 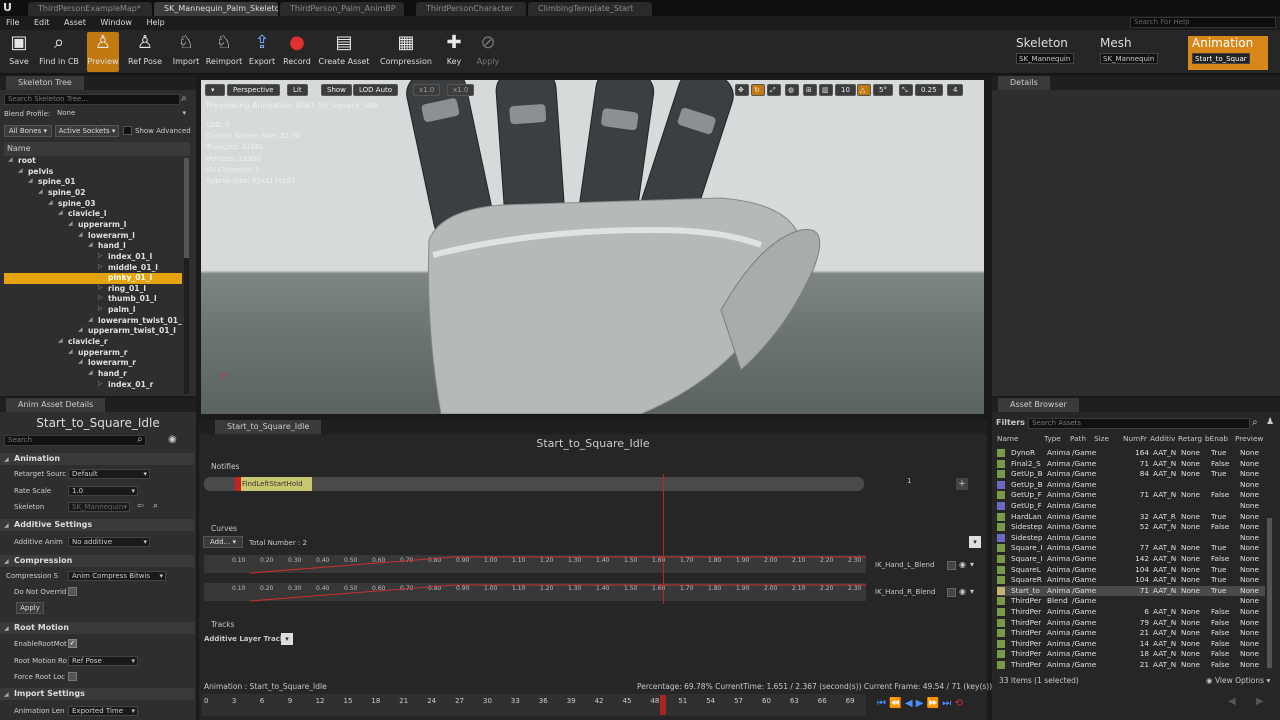 What do you see at coordinates (93, 161) in the screenshot?
I see `bone-row: root ◢` at bounding box center [93, 161].